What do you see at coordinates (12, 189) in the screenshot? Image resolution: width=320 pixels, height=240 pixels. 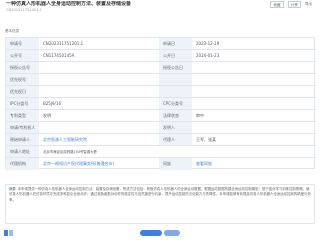 I see `abstract-label: 摘要` at bounding box center [12, 189].